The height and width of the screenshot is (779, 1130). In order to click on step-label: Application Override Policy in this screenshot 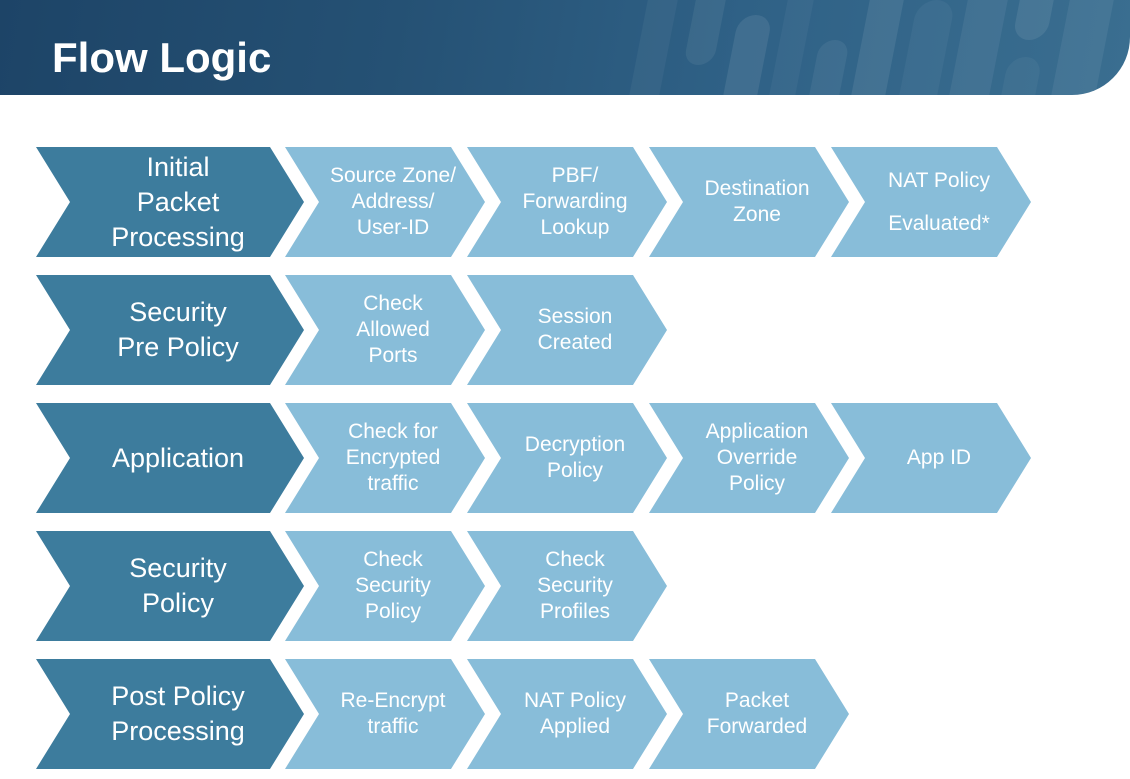, I will do `click(757, 457)`.